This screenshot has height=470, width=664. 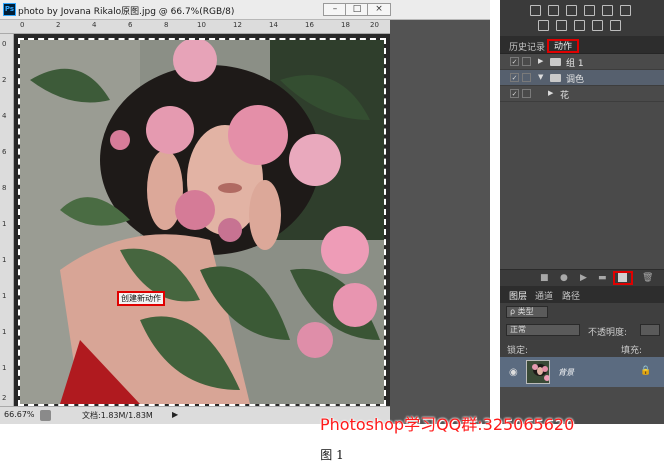 I want to click on status-info-icon, so click(x=45, y=415).